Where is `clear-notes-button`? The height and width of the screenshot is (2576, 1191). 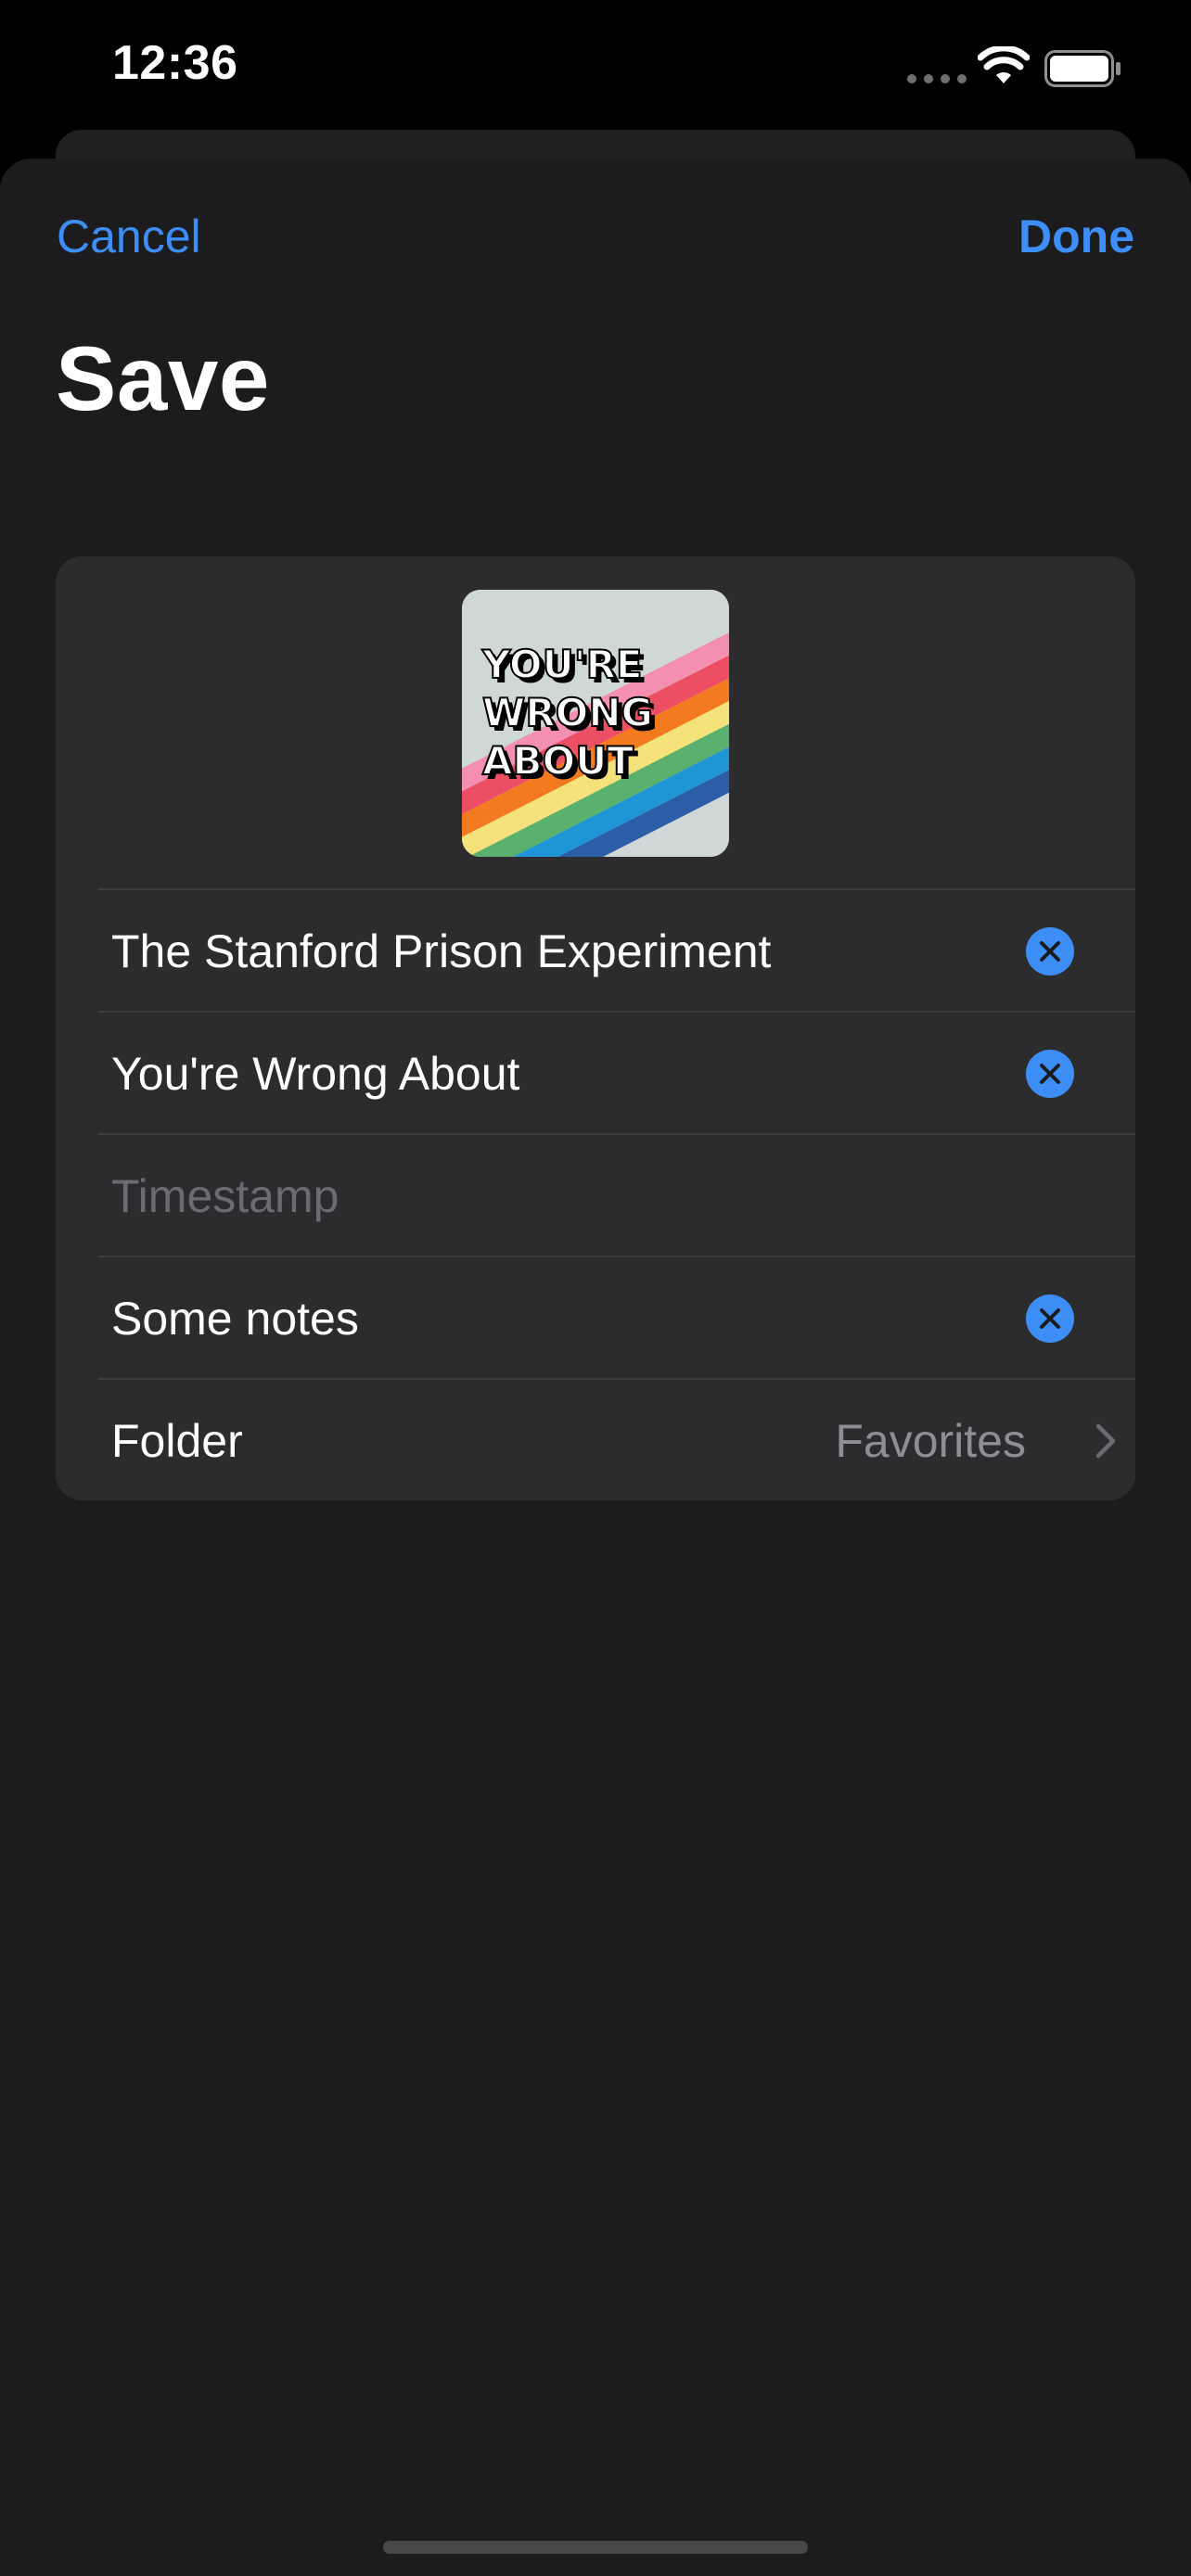 clear-notes-button is located at coordinates (1050, 1318).